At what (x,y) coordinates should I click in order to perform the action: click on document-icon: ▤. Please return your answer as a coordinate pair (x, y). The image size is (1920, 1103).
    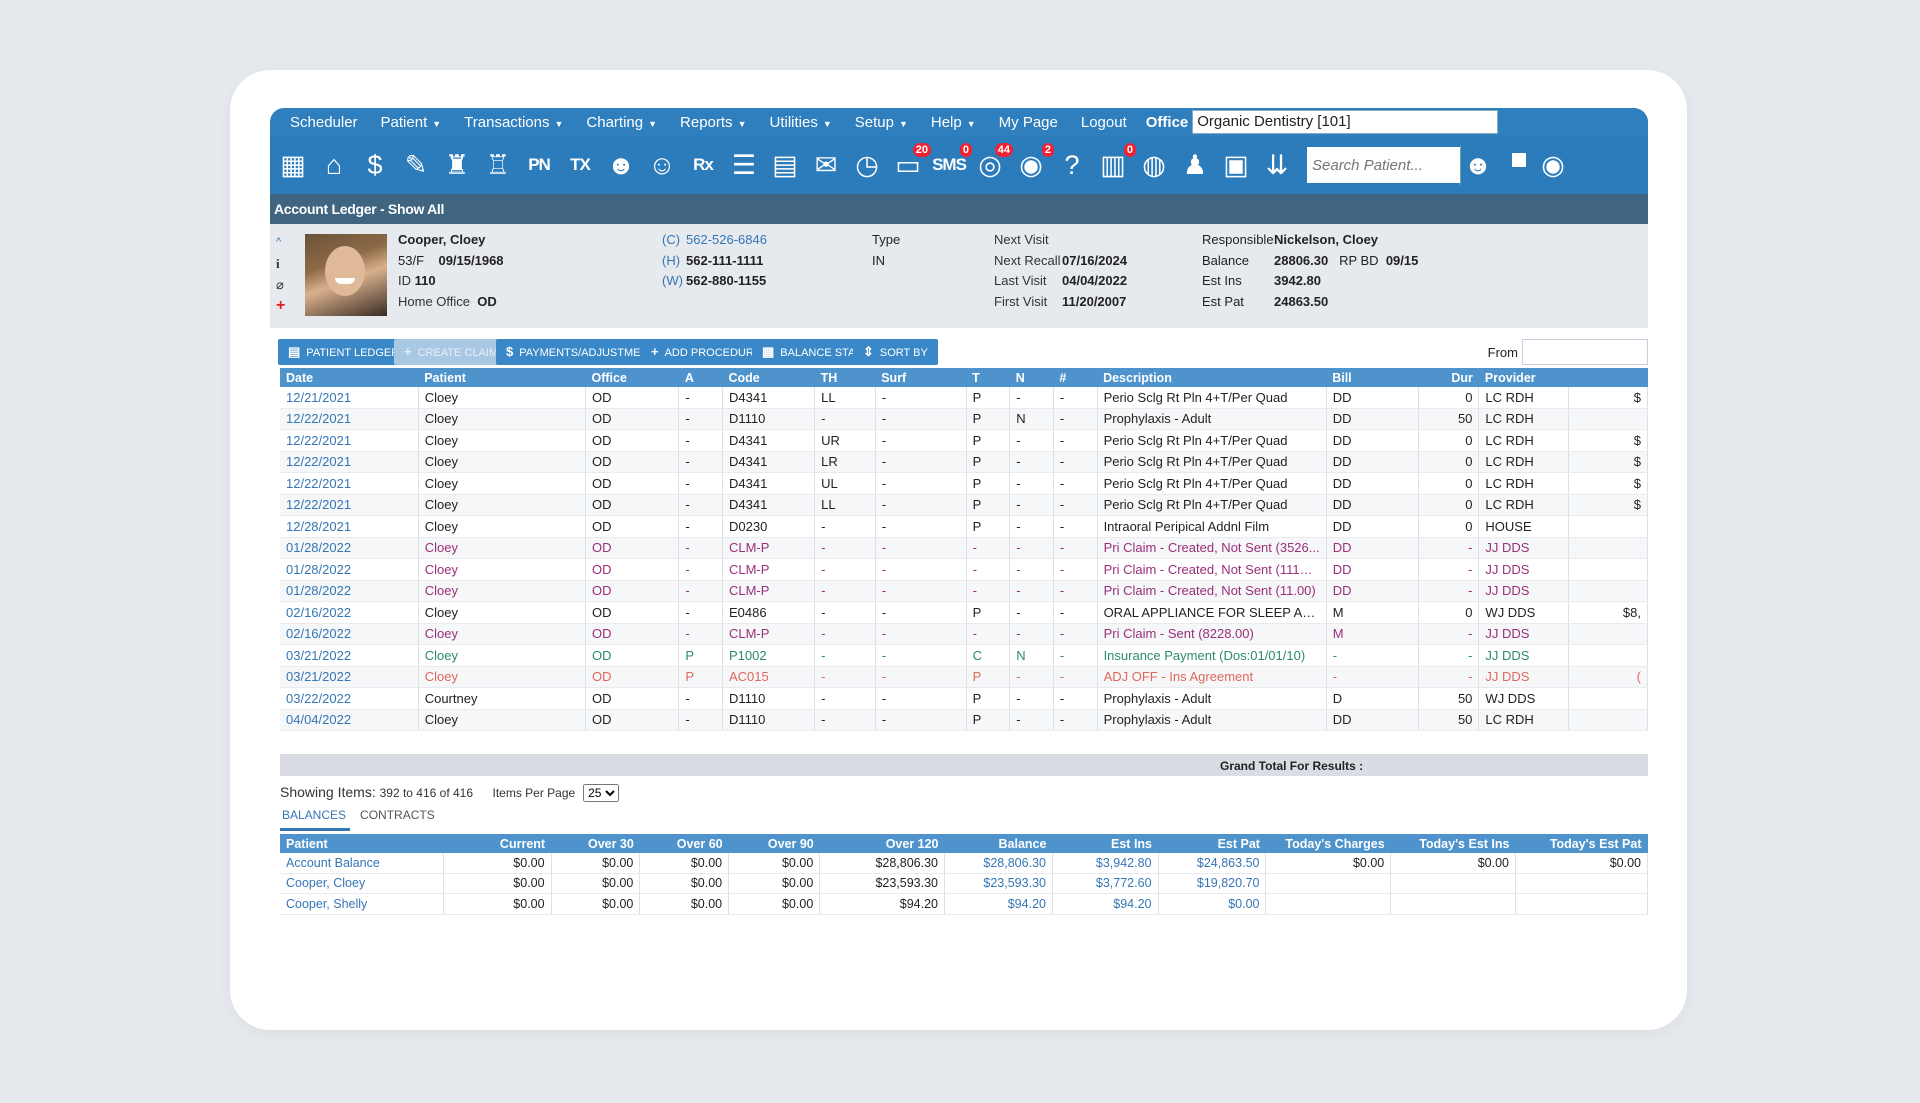
    Looking at the image, I should click on (785, 165).